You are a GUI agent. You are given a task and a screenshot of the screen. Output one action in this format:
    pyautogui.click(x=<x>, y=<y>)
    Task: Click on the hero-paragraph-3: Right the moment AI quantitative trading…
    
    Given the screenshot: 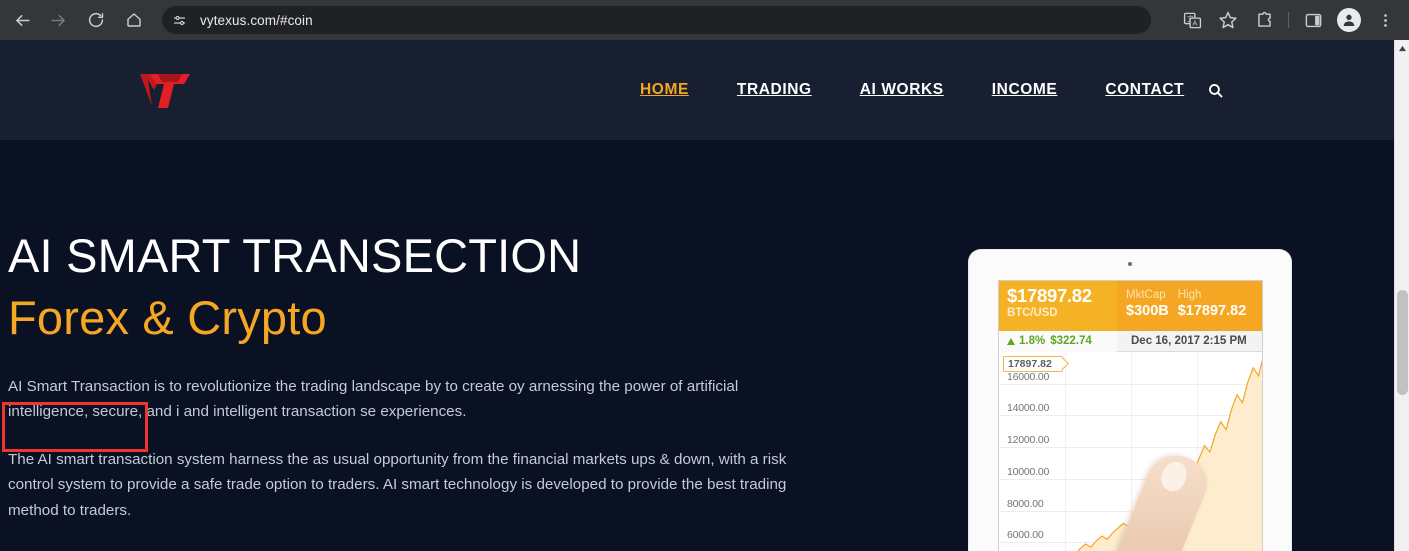 What is the action you would take?
    pyautogui.click(x=403, y=548)
    